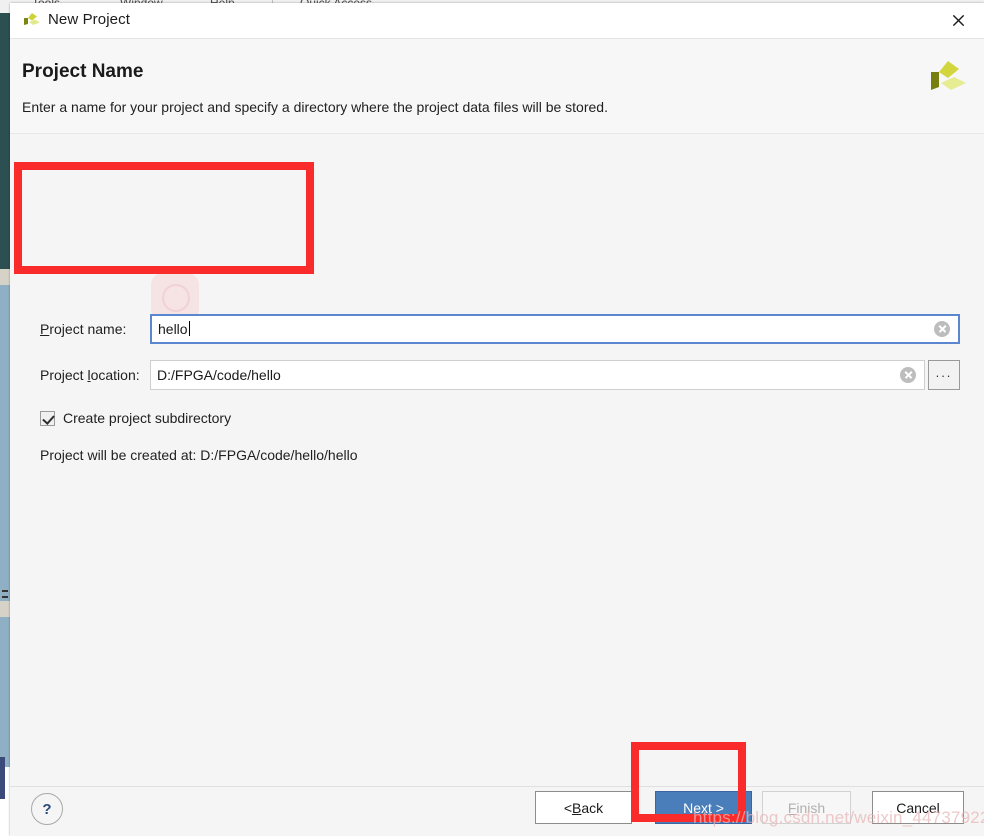 The height and width of the screenshot is (836, 984). Describe the element at coordinates (47, 418) in the screenshot. I see `checkbox-checked-icon` at that location.